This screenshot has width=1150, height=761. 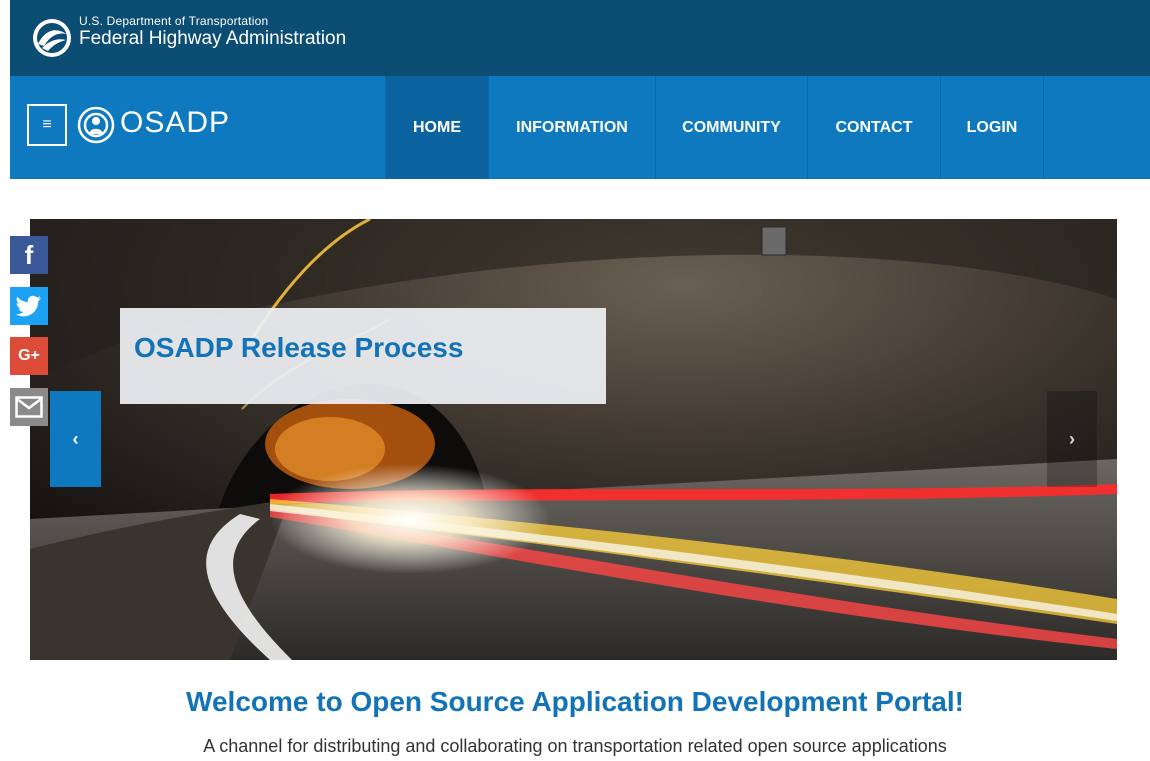 I want to click on facebook-icon: f, so click(x=29, y=254).